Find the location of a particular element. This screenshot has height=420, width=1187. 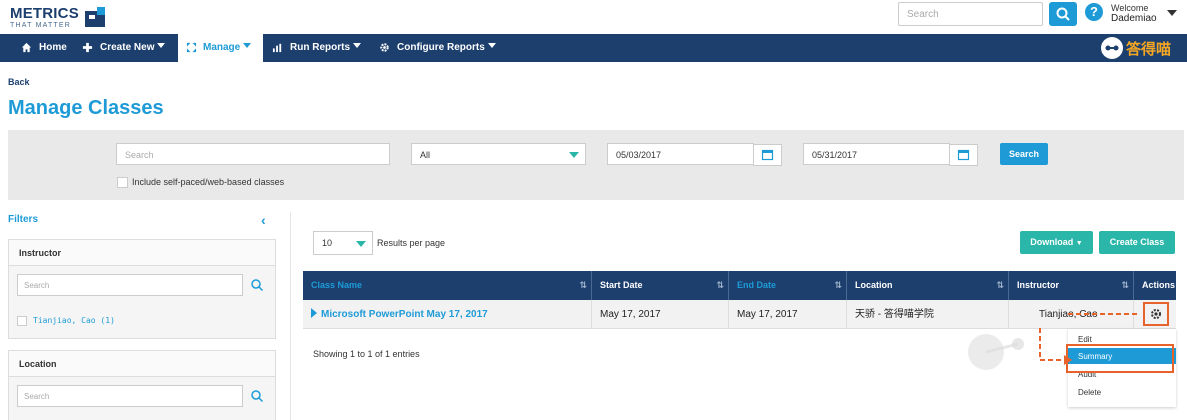

class-name-link: Microsoft PowerPoint May 17, 2017 is located at coordinates (404, 314).